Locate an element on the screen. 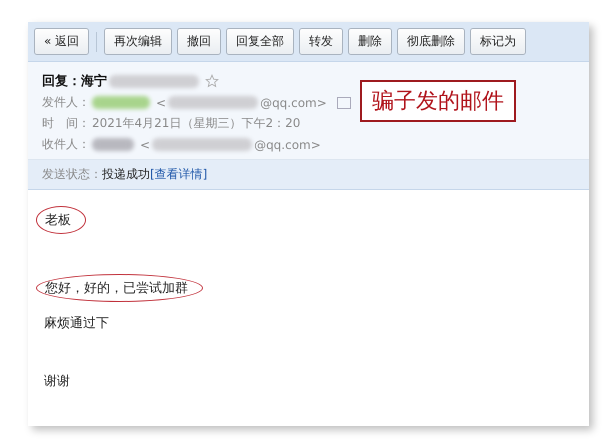  toolbar-button: 回复全部 is located at coordinates (260, 41).